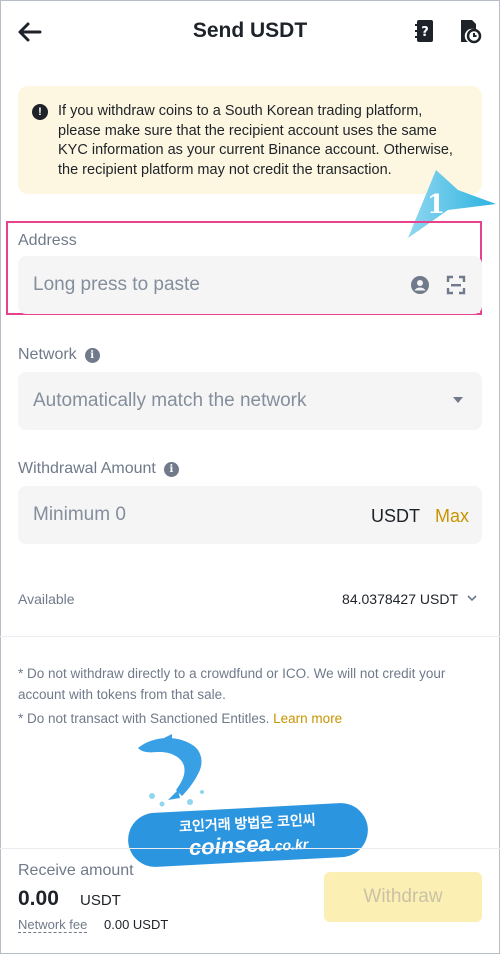 The image size is (500, 954). What do you see at coordinates (469, 31) in the screenshot?
I see `document-clock-icon` at bounding box center [469, 31].